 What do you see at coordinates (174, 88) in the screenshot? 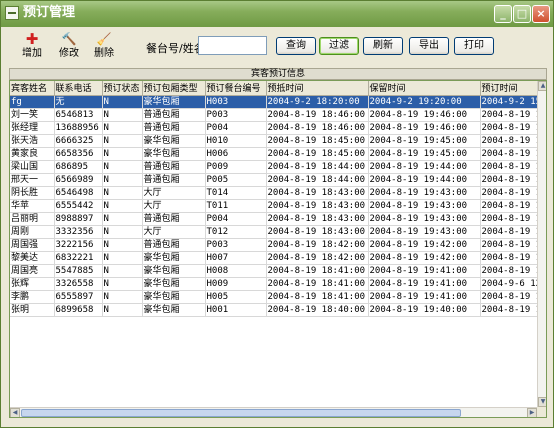
I see `column-header: 预订包厢类型` at bounding box center [174, 88].